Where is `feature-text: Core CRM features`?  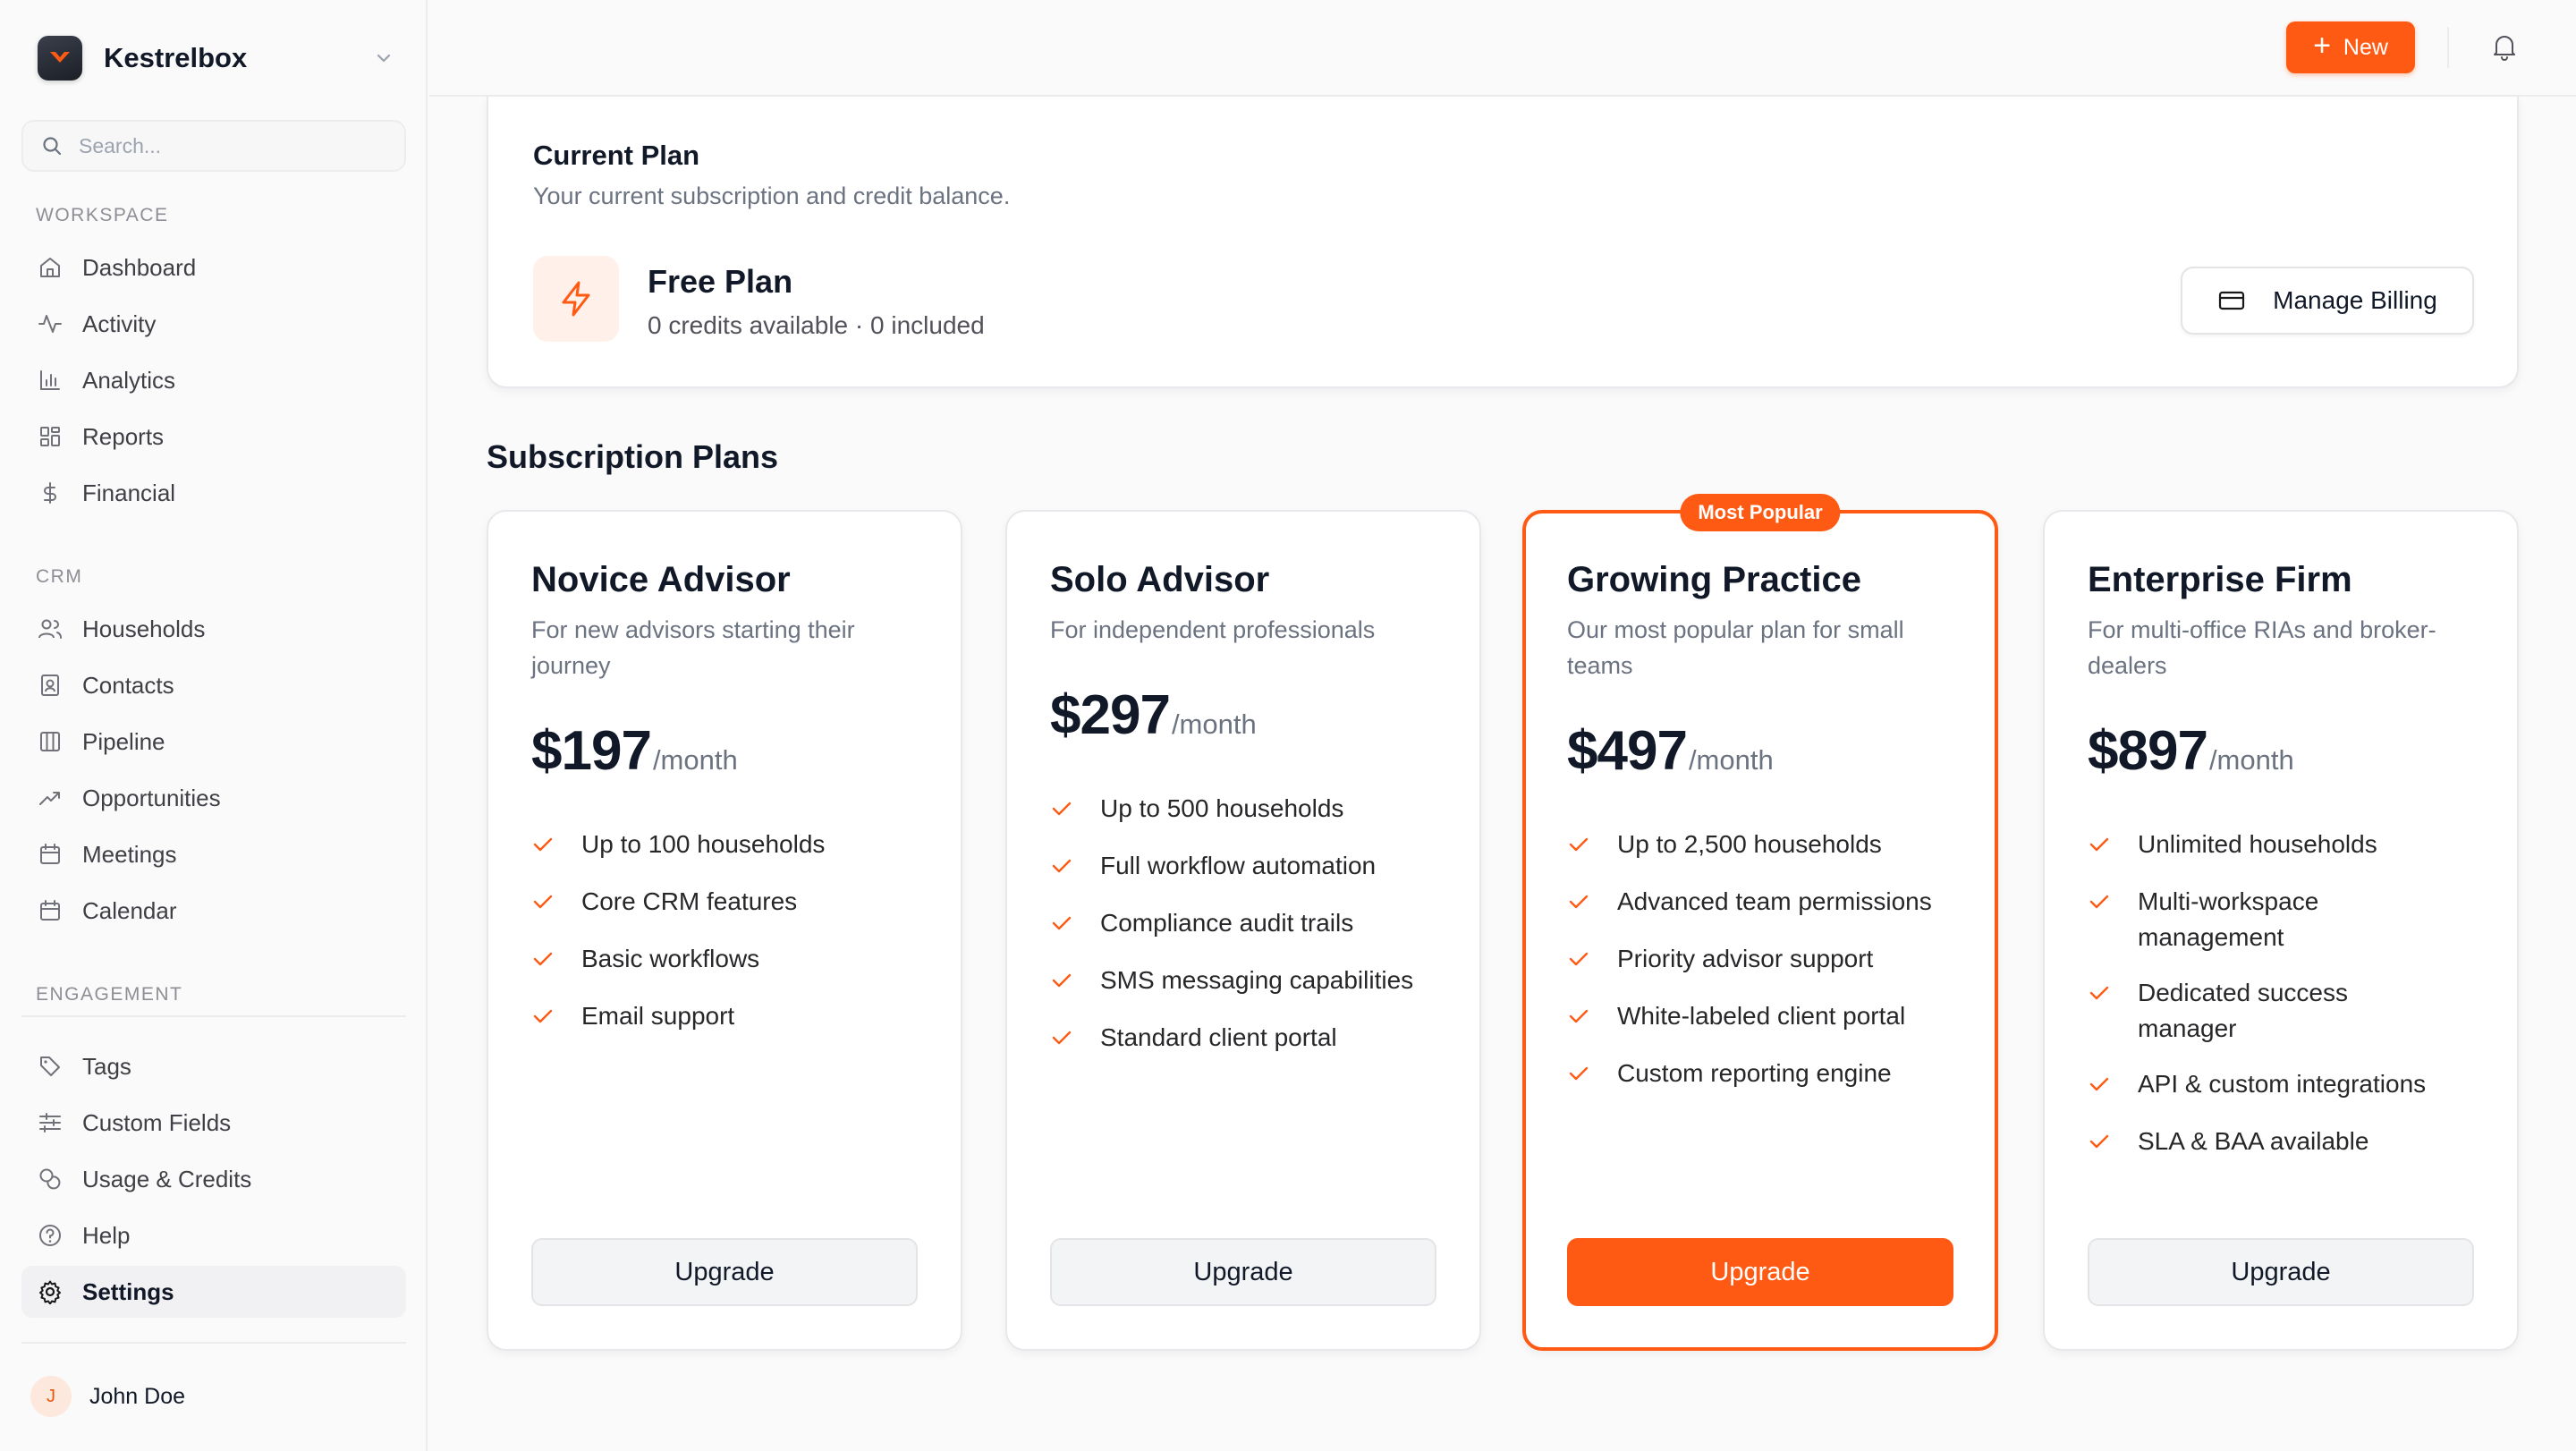 feature-text: Core CRM features is located at coordinates (689, 901).